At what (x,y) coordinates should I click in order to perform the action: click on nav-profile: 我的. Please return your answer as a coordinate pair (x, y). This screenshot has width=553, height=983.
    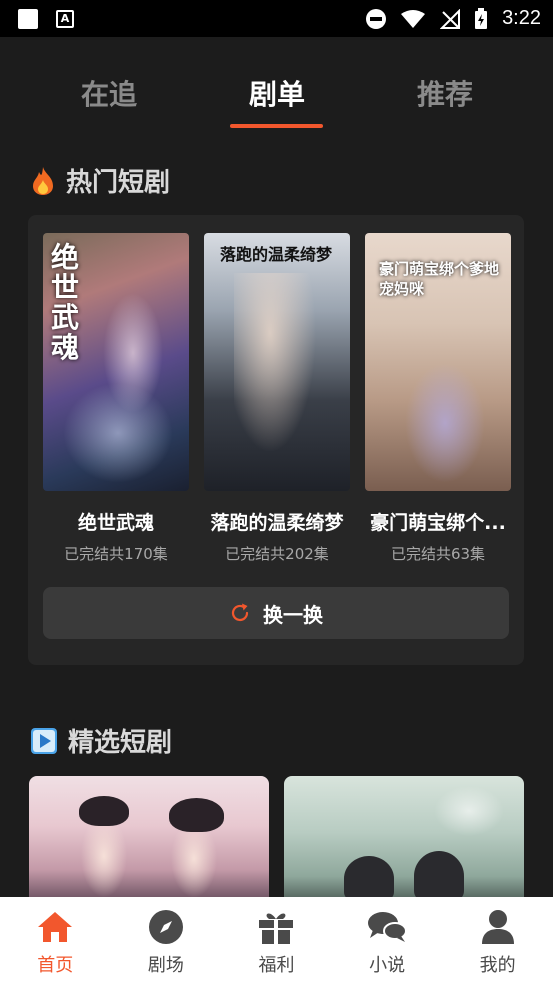
    Looking at the image, I should click on (497, 940).